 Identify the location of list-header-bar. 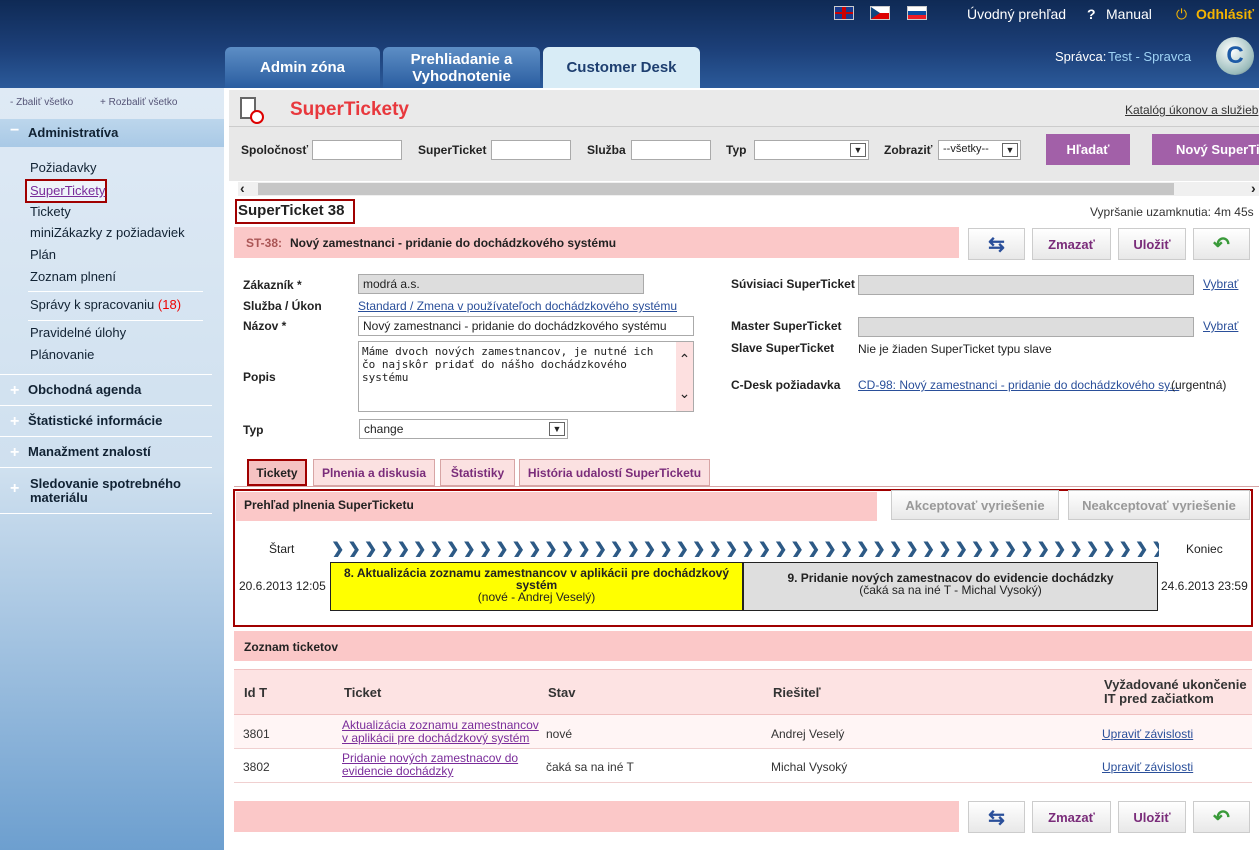
(743, 646).